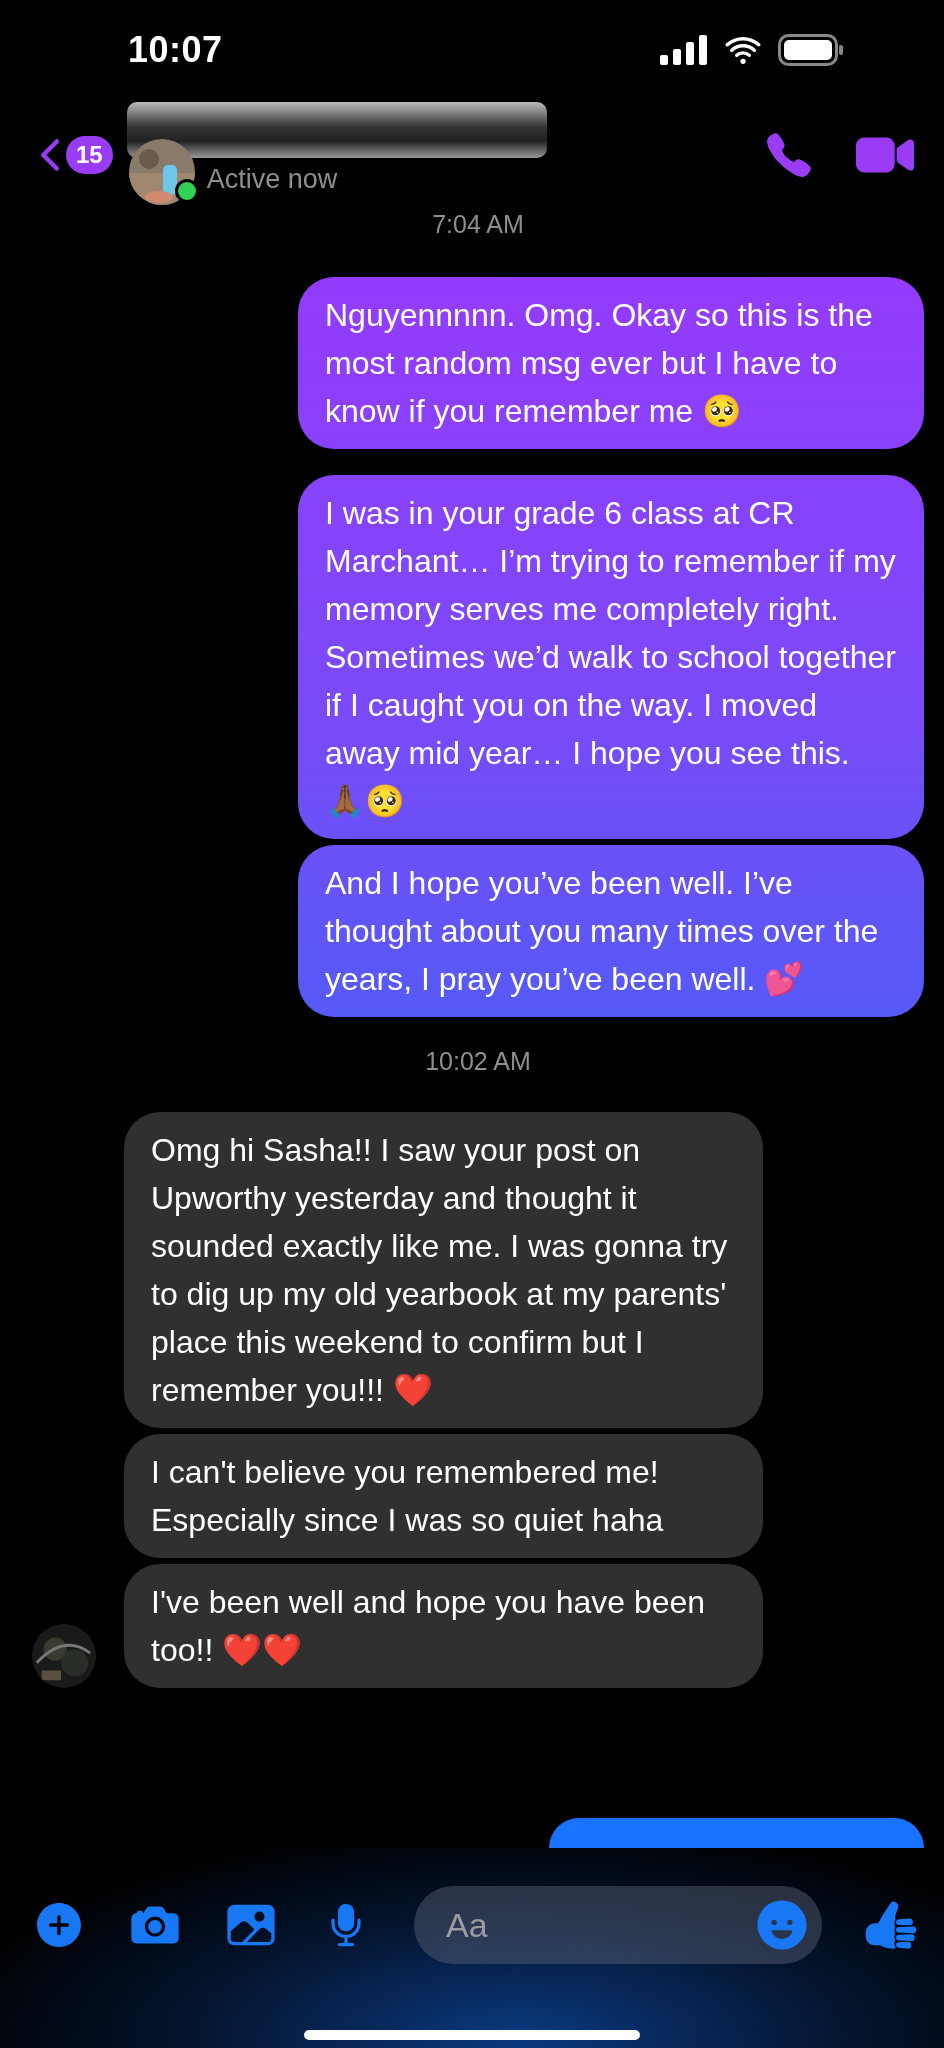 This screenshot has width=944, height=2048. I want to click on sent-message: I was in your grade 6 class at CR Marchant… I’m trying to remember if my memory serves me completely right. Sometimes we’d walk to school together if I caught you on the way. I moved away mid year… I hope you see this. 🙏🏾🥺, so click(611, 657).